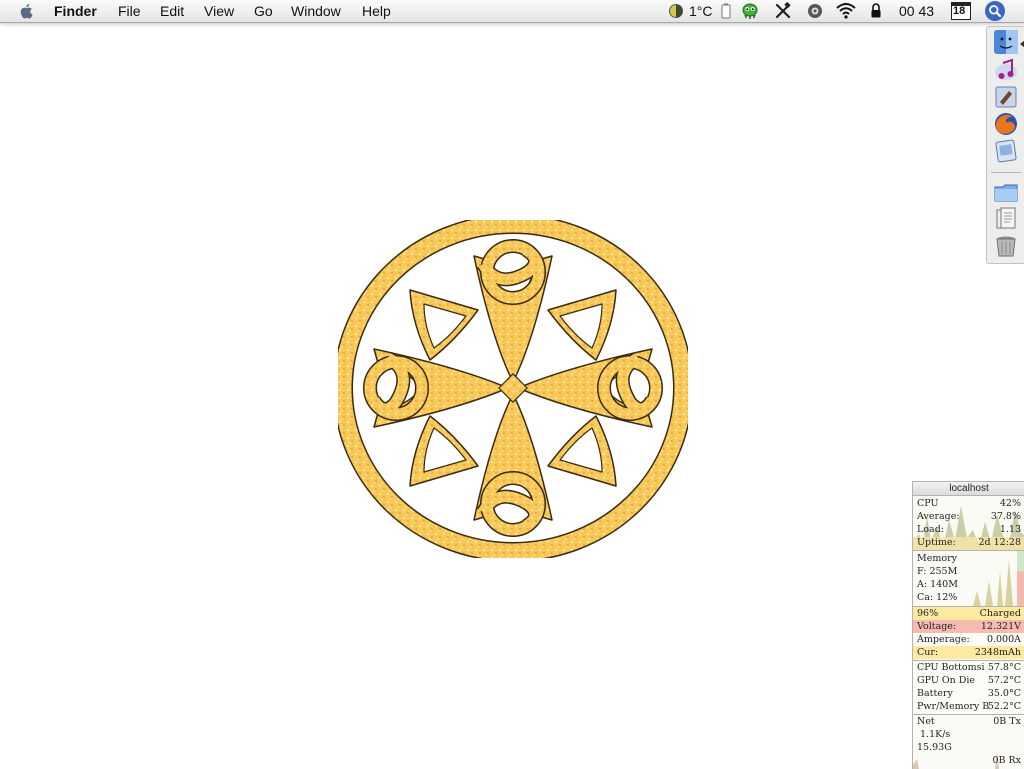 The width and height of the screenshot is (1024, 769). Describe the element at coordinates (316, 11) in the screenshot. I see `menu-window: Window` at that location.